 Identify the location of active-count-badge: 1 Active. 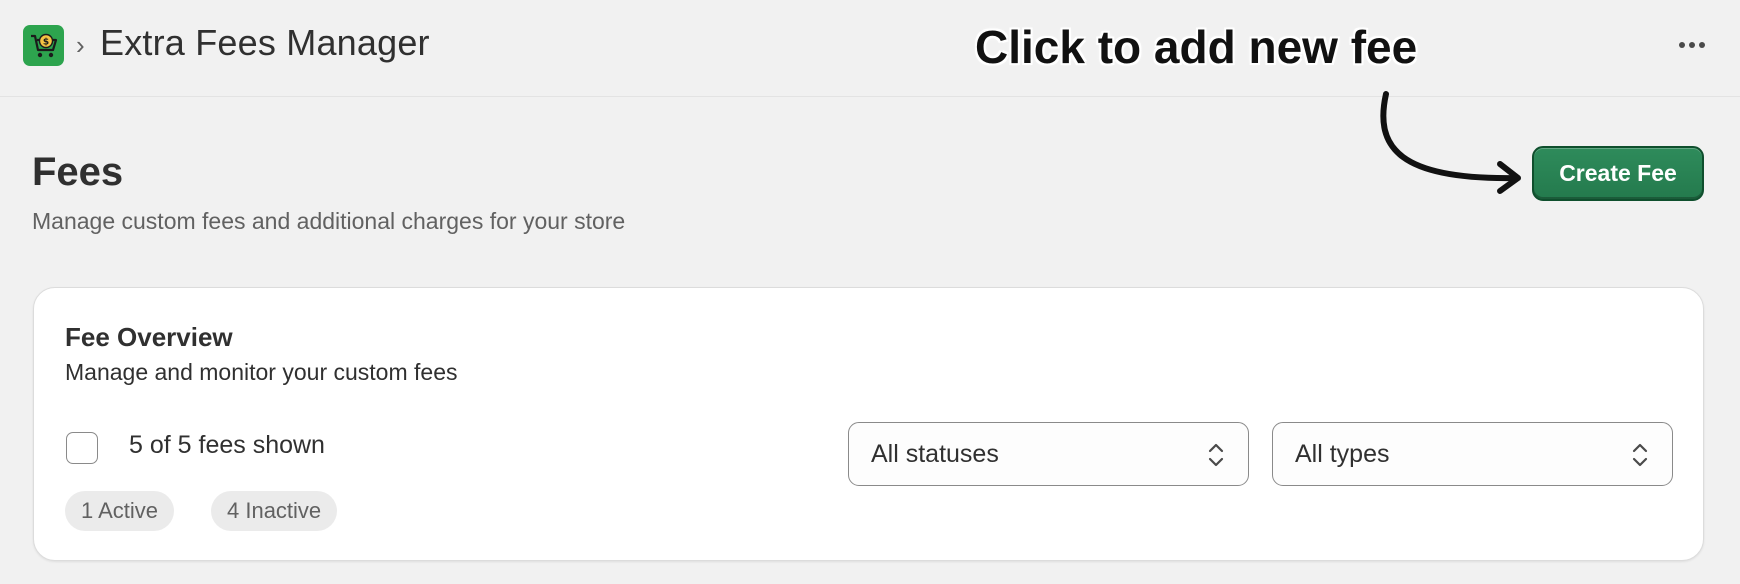
(120, 511).